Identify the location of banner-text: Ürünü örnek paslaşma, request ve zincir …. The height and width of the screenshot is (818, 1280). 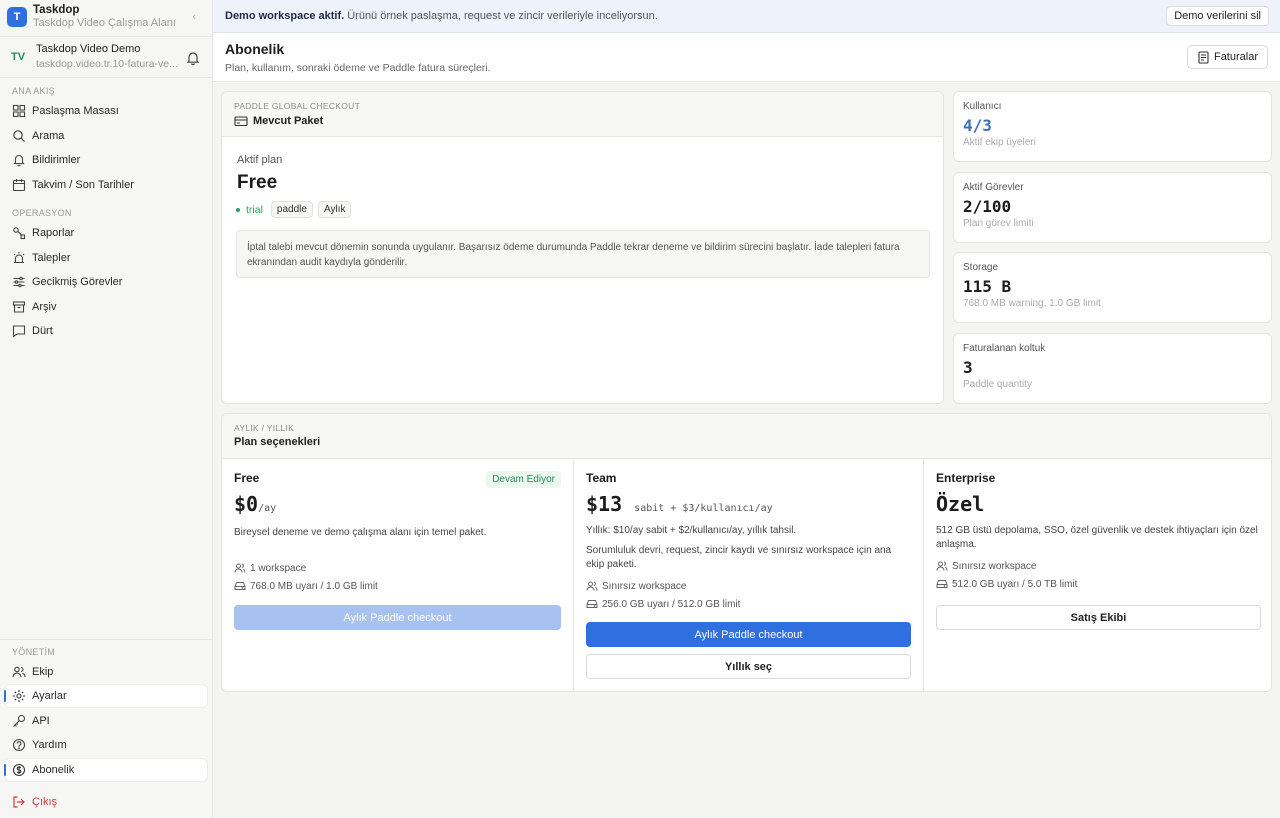
(502, 16).